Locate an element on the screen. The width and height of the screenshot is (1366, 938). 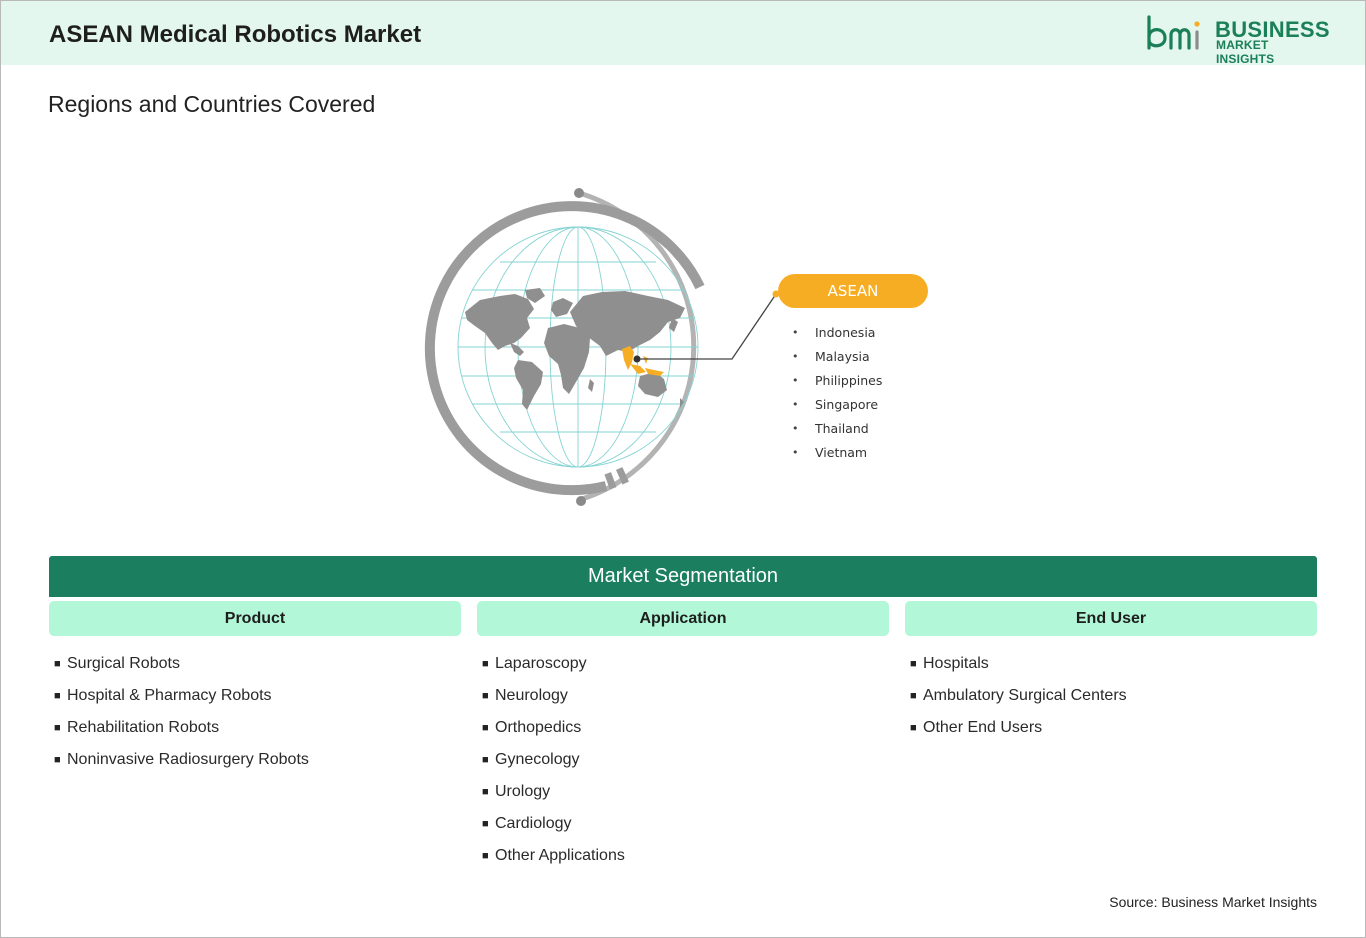
country-item: • Philippines is located at coordinates (837, 380).